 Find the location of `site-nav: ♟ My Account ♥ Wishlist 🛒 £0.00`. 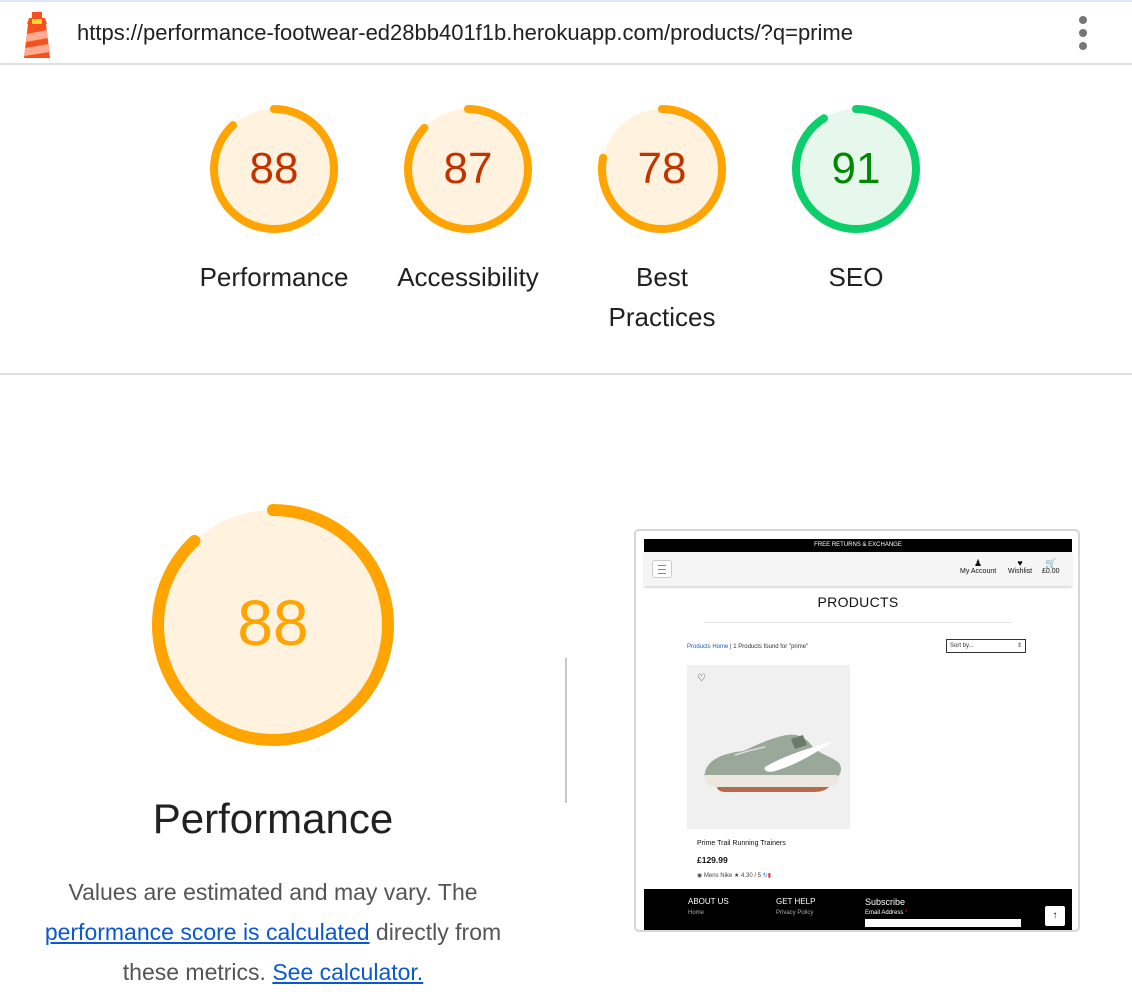

site-nav: ♟ My Account ♥ Wishlist 🛒 £0.00 is located at coordinates (858, 569).